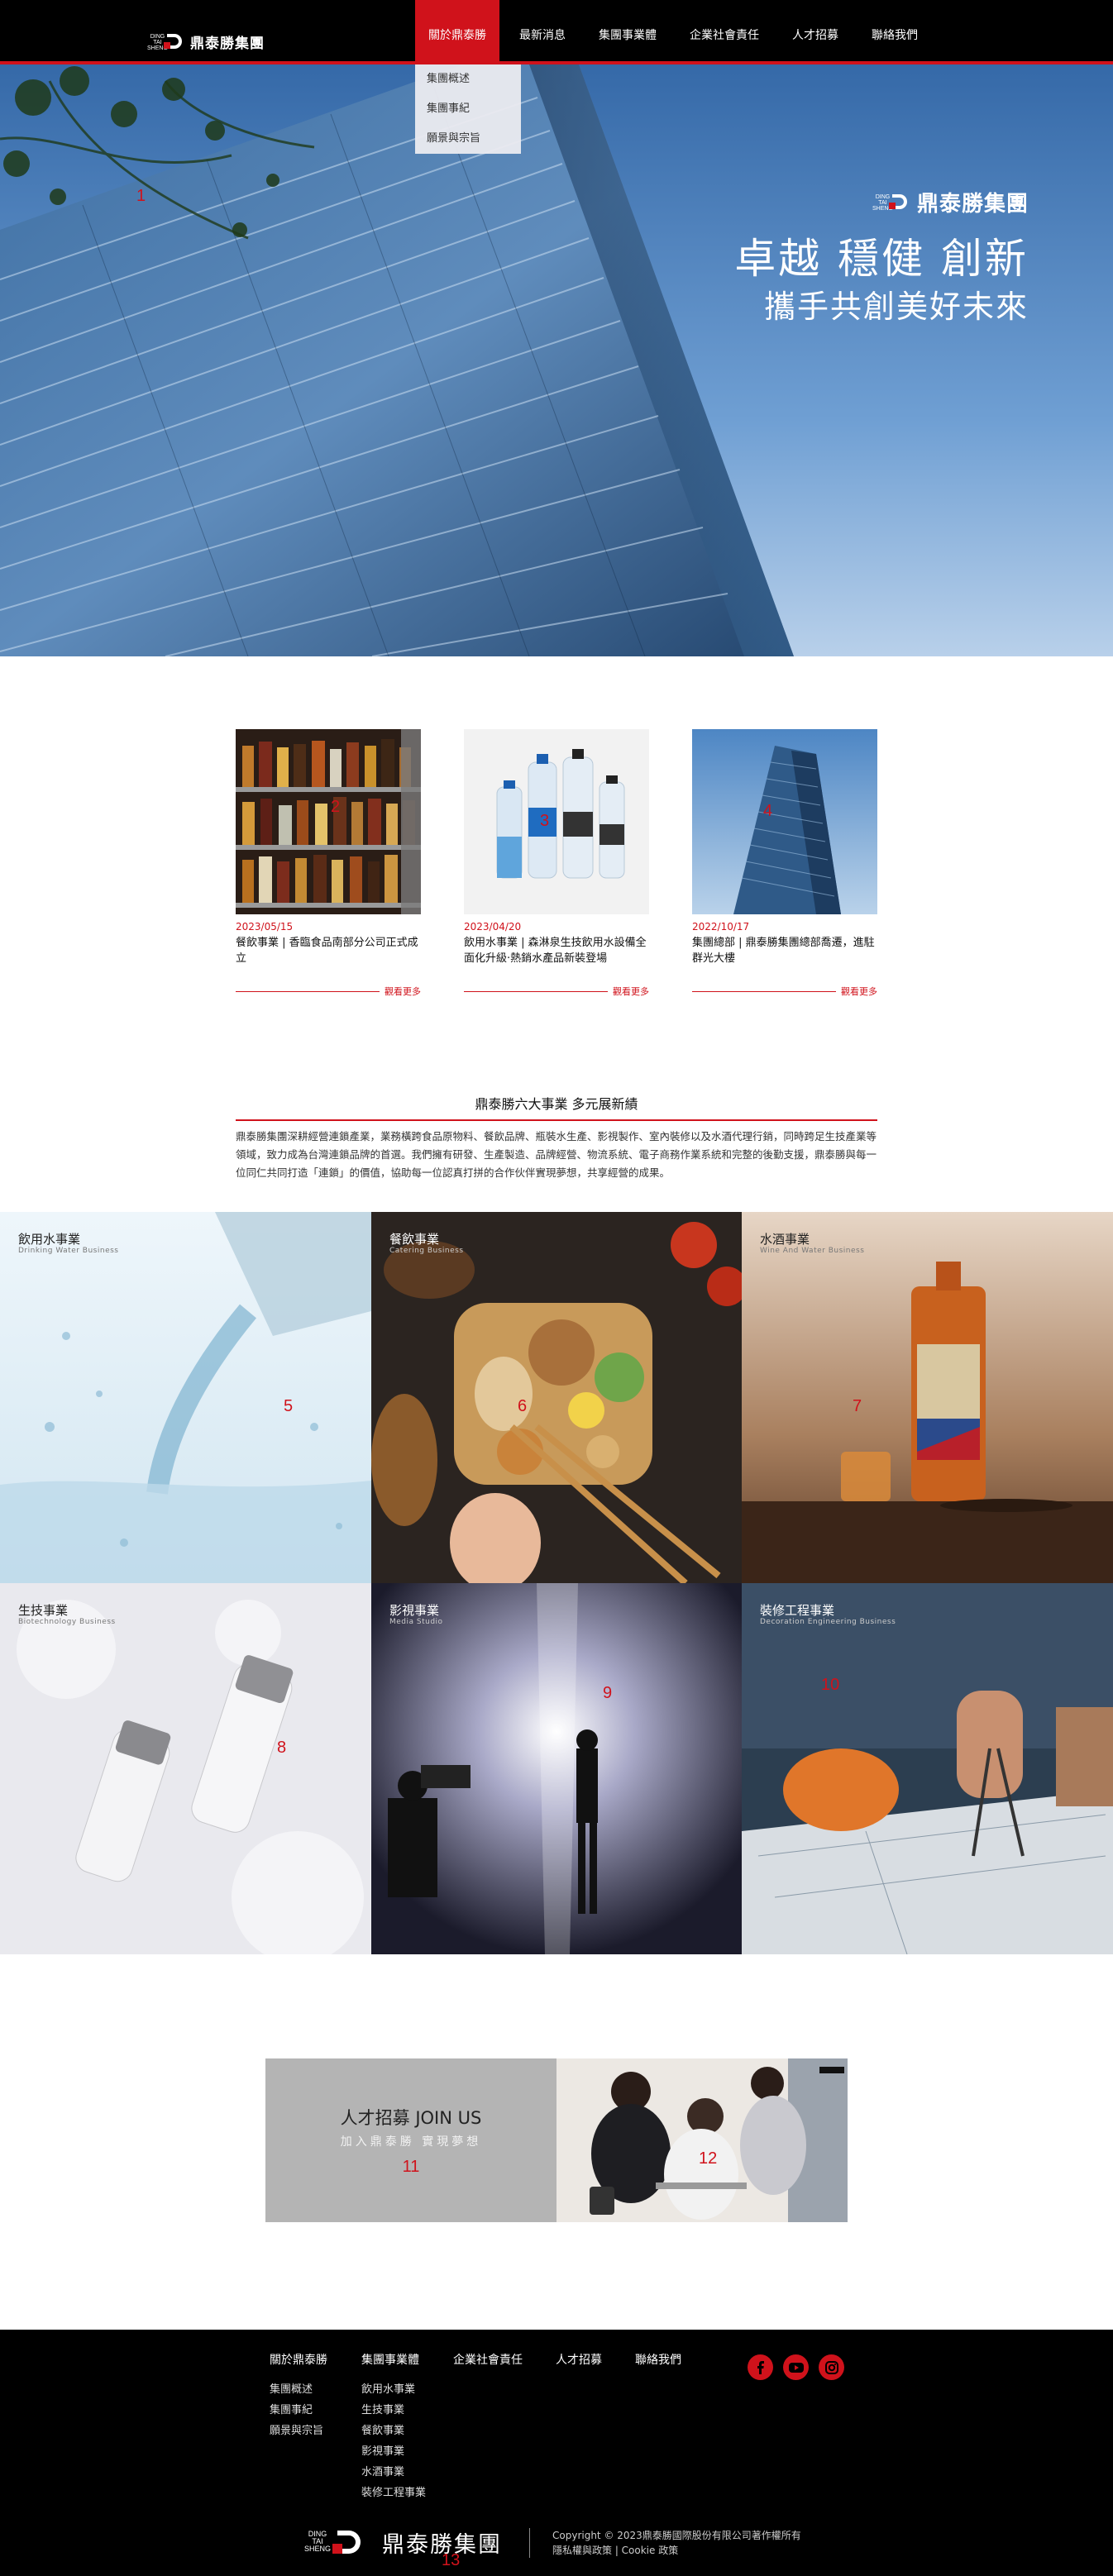 Image resolution: width=1113 pixels, height=2576 pixels. I want to click on footer-col-csr: 企業社會責任, so click(488, 2365).